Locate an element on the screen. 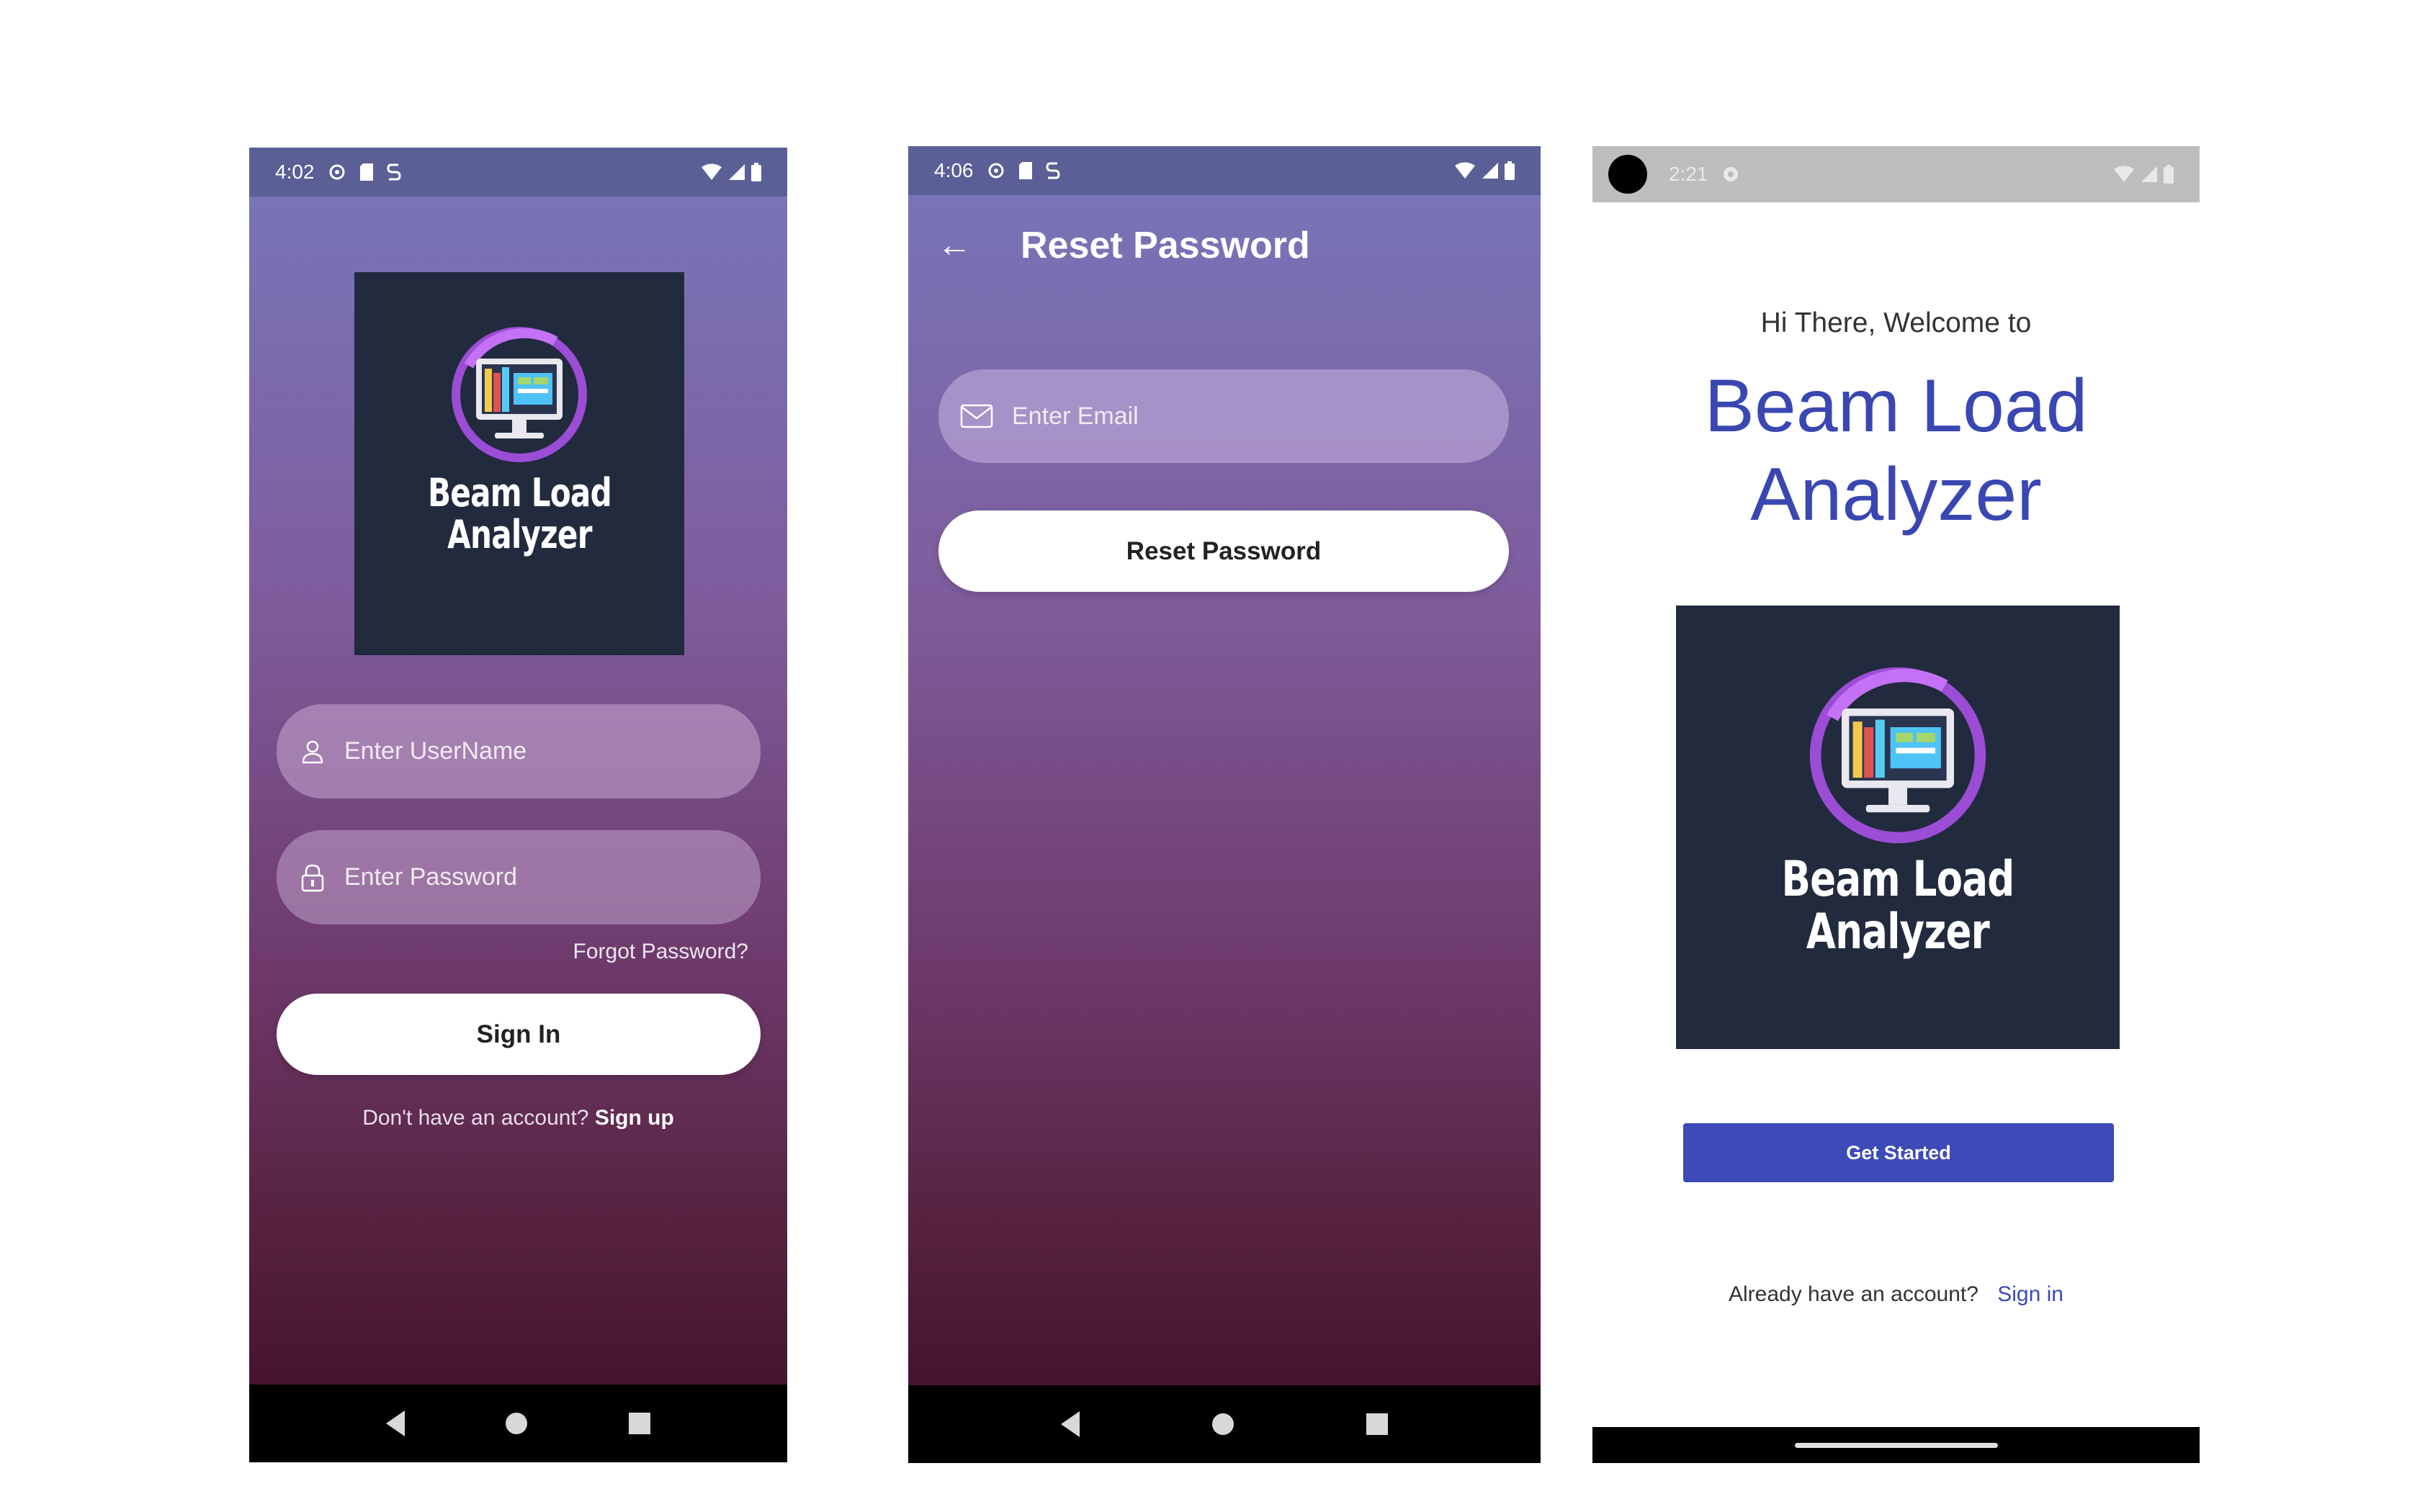  no-account-text: Don't have an account? is located at coordinates (475, 1118).